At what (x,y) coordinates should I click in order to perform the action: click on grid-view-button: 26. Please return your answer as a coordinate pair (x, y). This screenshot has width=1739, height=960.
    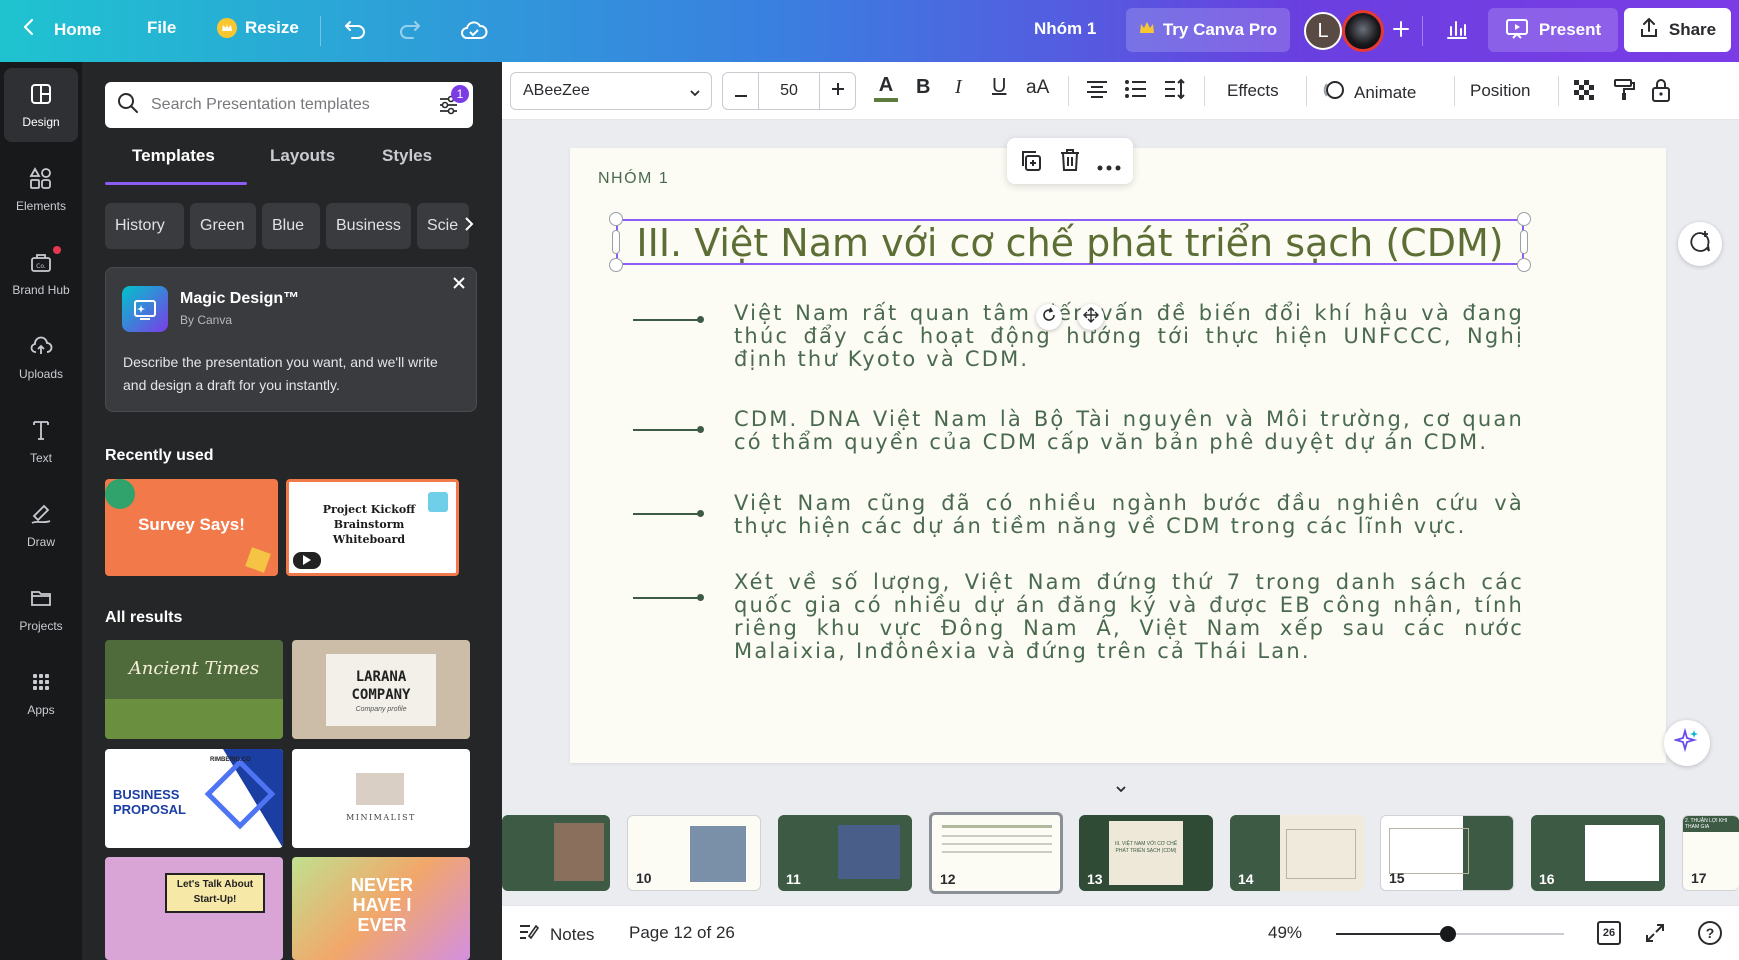
    Looking at the image, I should click on (1609, 933).